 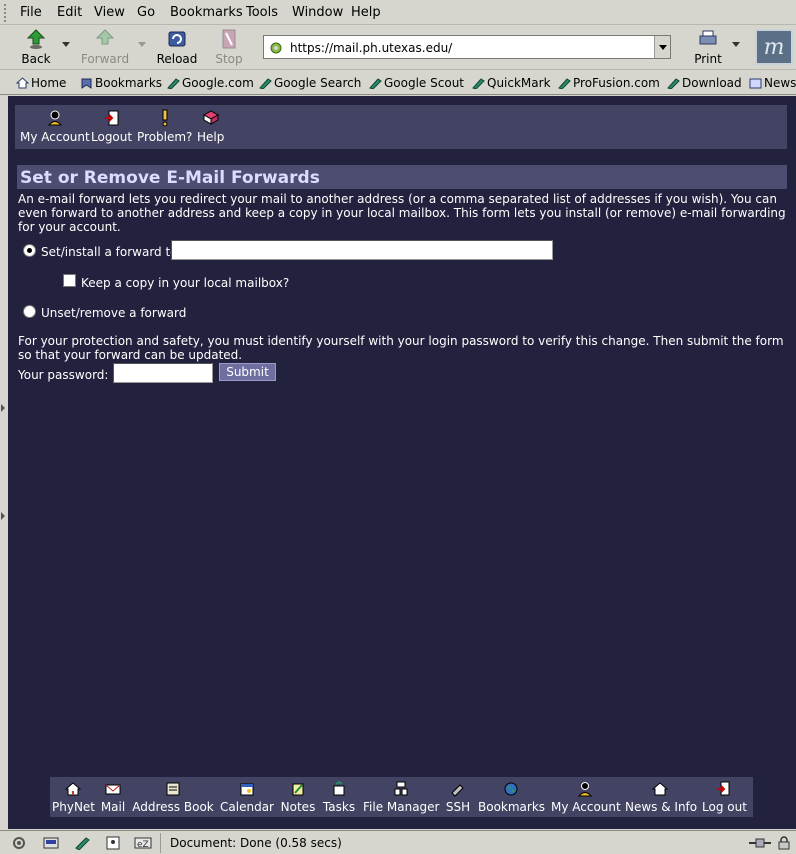 I want to click on bottom-nav-my-account: My Account, so click(x=586, y=797).